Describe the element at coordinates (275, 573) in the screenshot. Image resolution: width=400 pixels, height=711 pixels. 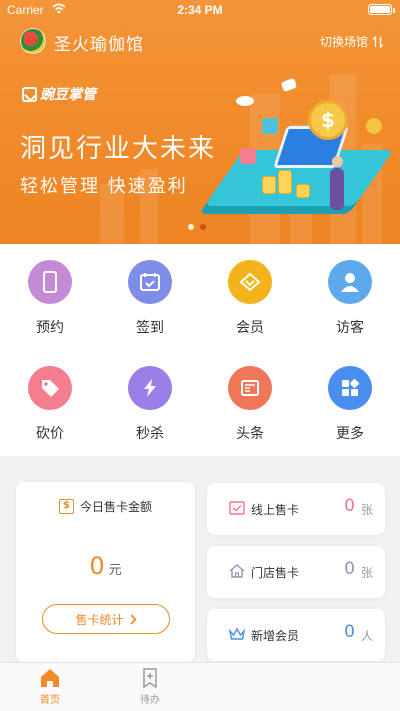
I see `stat-label: 门店售卡` at that location.